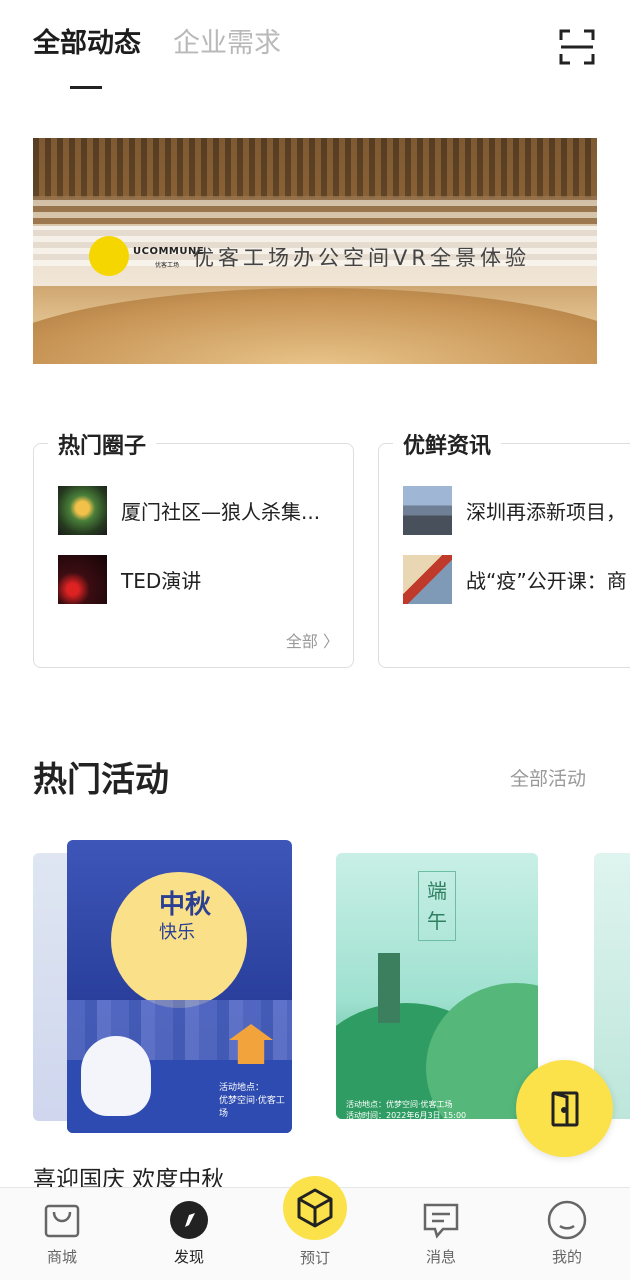  I want to click on poster-title: 中秋, so click(185, 905).